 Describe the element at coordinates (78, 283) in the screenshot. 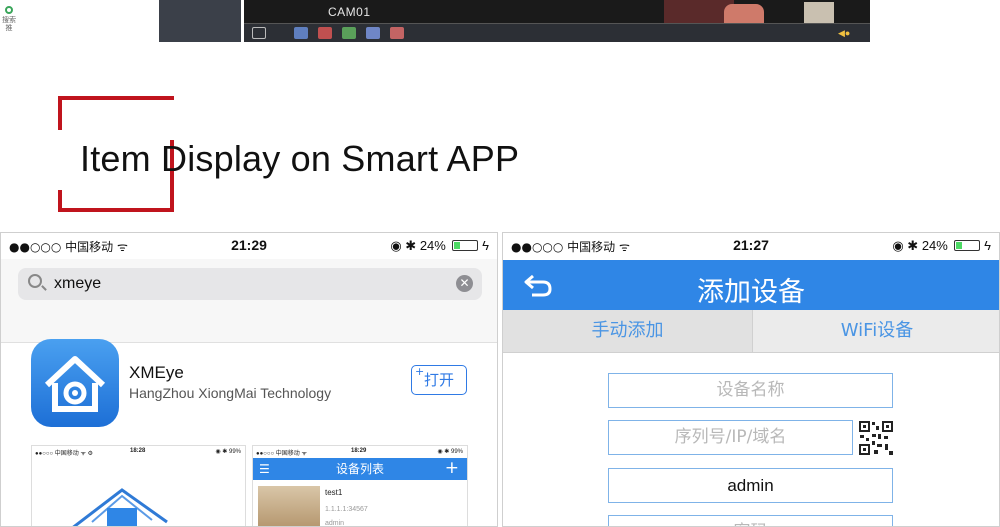

I see `search-query: xmeye` at that location.